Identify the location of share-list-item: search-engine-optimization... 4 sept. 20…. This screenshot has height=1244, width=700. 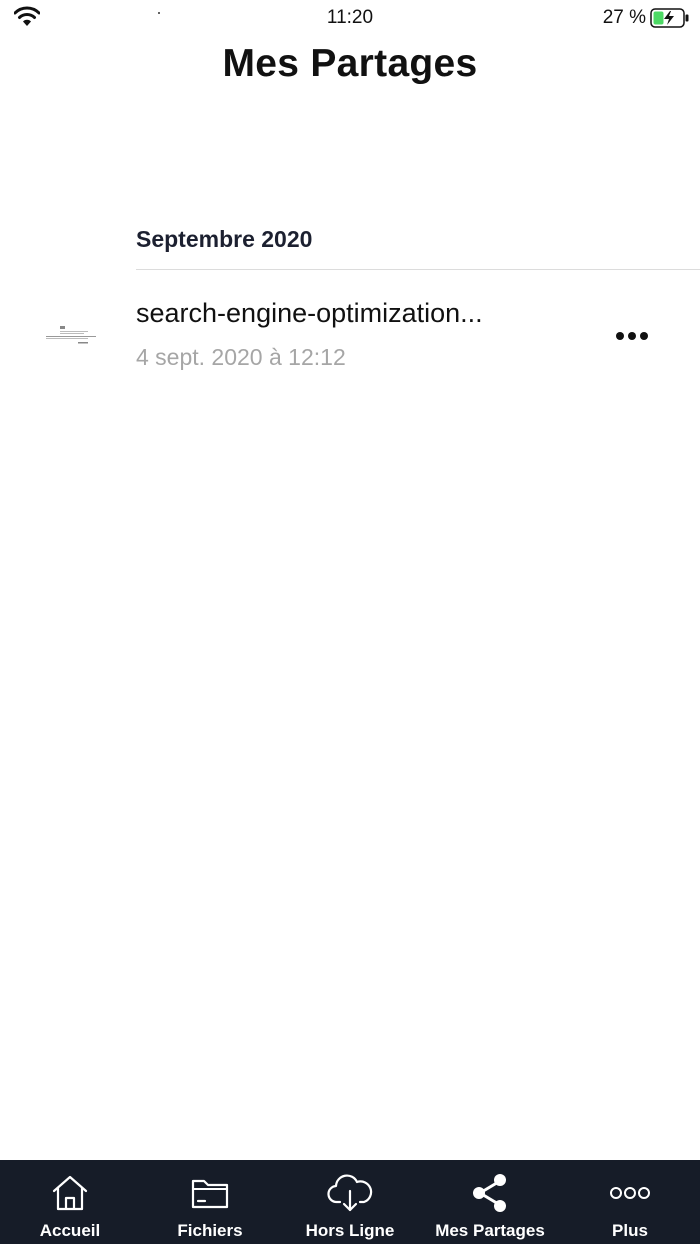
(350, 335).